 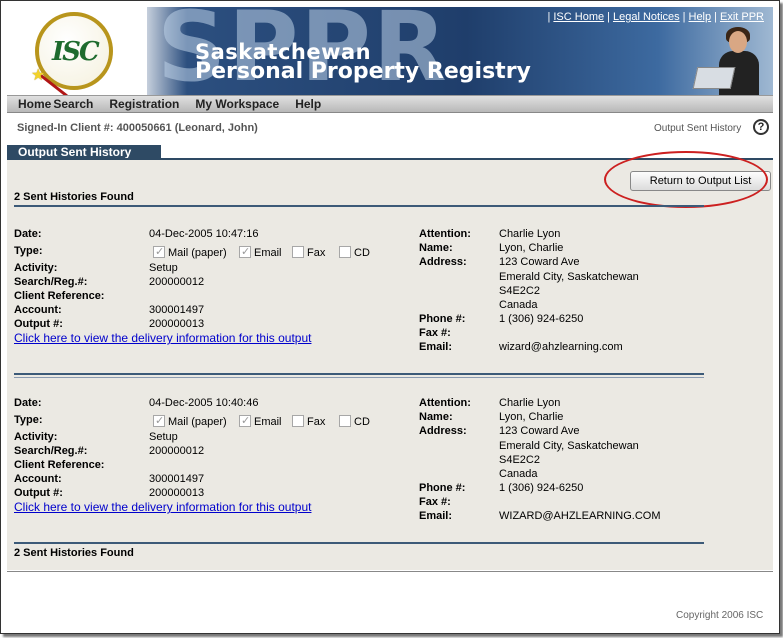 I want to click on isc-home-link: ISC Home, so click(x=578, y=17).